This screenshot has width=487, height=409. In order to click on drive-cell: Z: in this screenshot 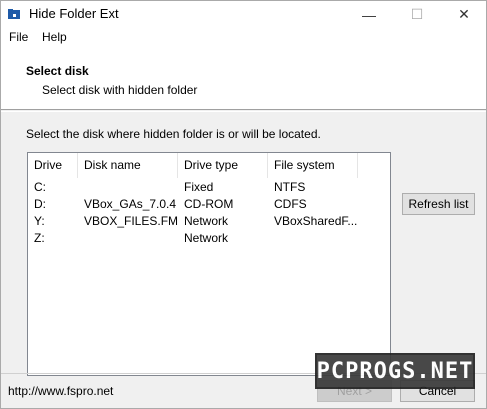, I will do `click(39, 238)`.